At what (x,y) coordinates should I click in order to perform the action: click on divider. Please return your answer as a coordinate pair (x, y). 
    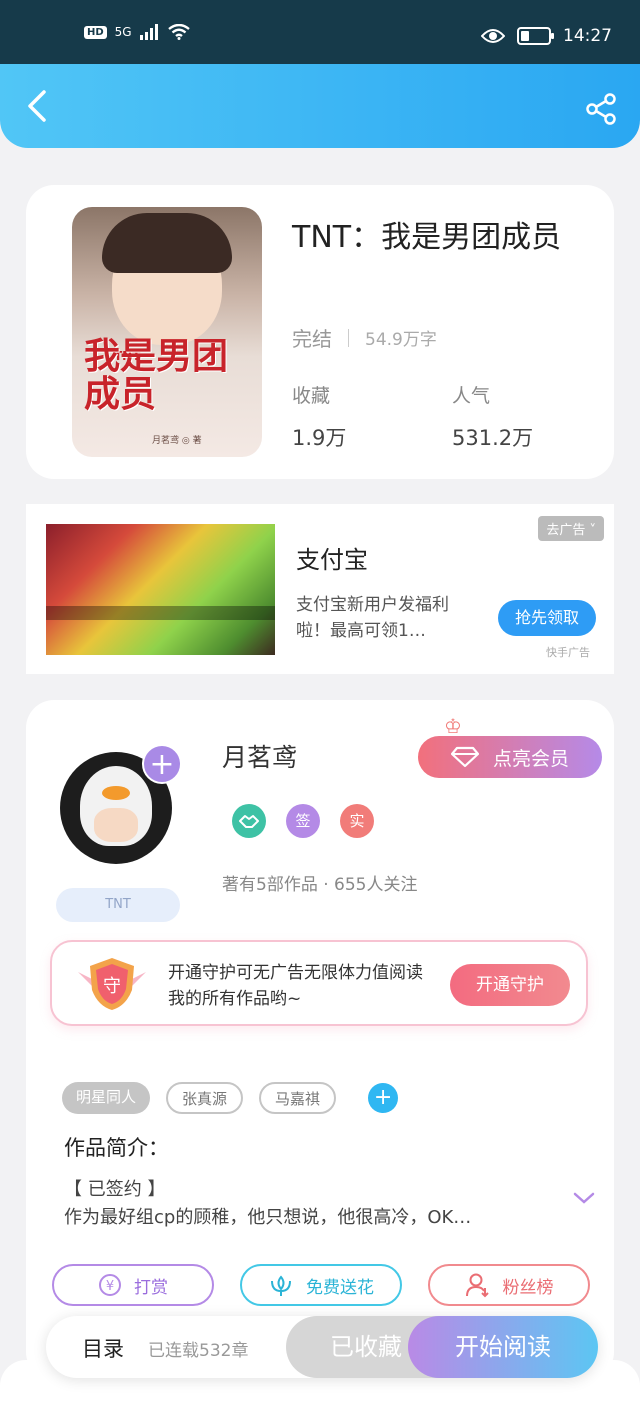
    Looking at the image, I should click on (348, 337).